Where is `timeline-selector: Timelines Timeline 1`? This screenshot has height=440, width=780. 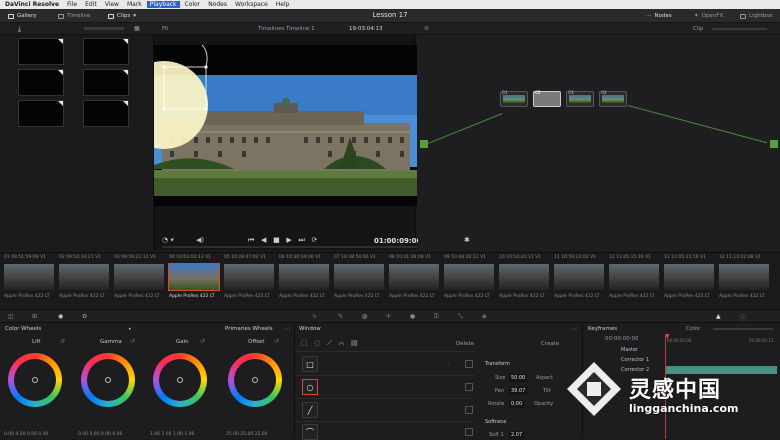 timeline-selector: Timelines Timeline 1 is located at coordinates (286, 29).